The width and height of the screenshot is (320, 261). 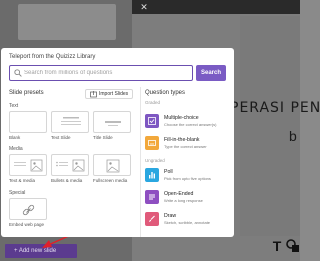 I want to click on question-type-desc: Choose the correct answer(s), so click(x=190, y=124).